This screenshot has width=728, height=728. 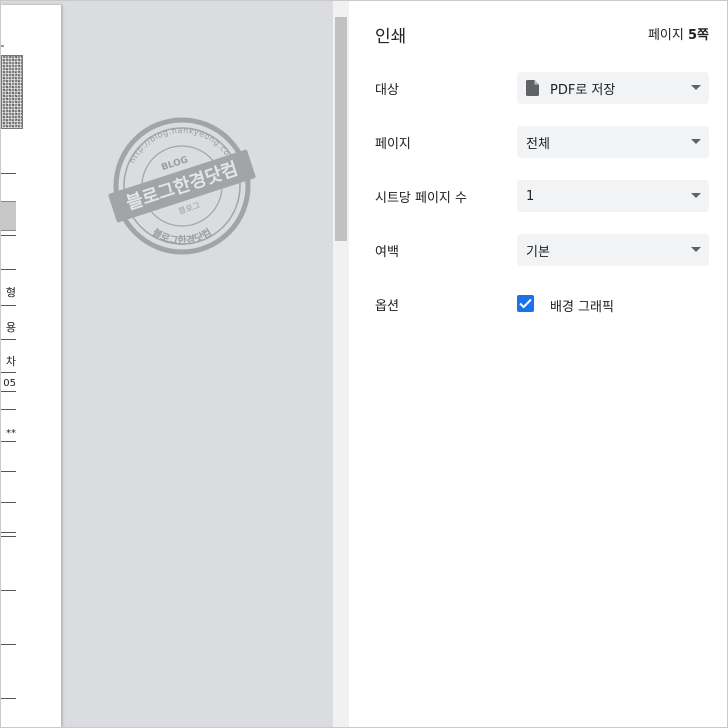 I want to click on pages-label: 페이지, so click(x=393, y=144).